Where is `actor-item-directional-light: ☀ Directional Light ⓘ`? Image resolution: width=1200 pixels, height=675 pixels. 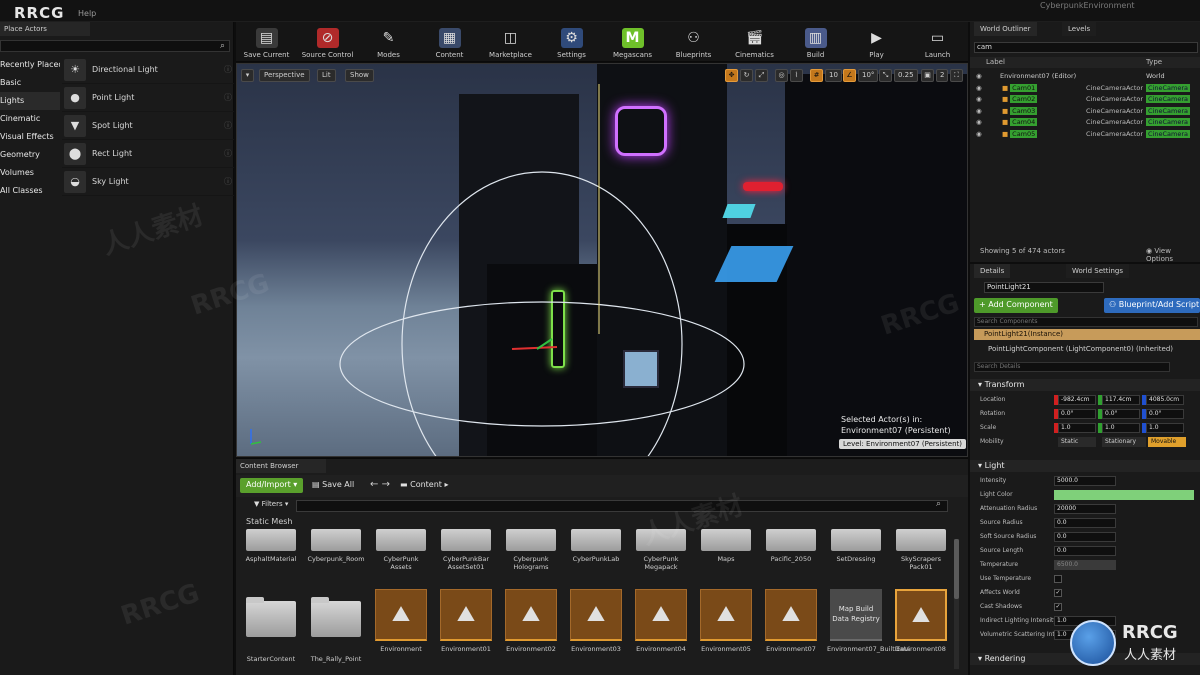
actor-item-directional-light: ☀ Directional Light ⓘ is located at coordinates (148, 70).